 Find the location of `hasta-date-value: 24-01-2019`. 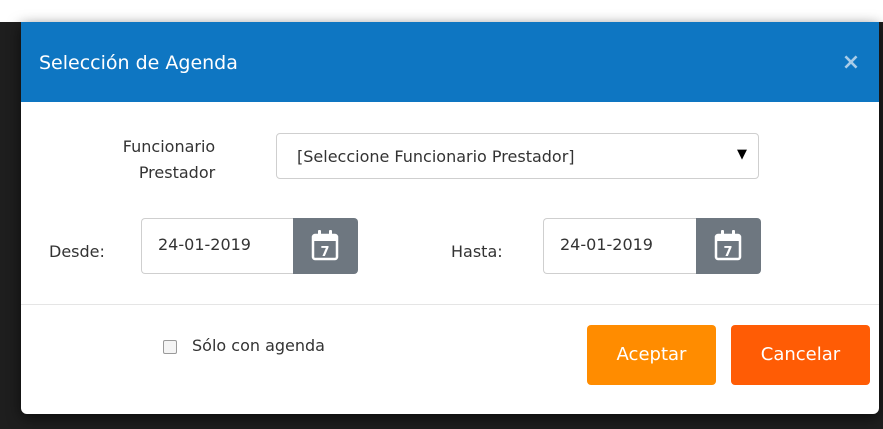

hasta-date-value: 24-01-2019 is located at coordinates (606, 244).